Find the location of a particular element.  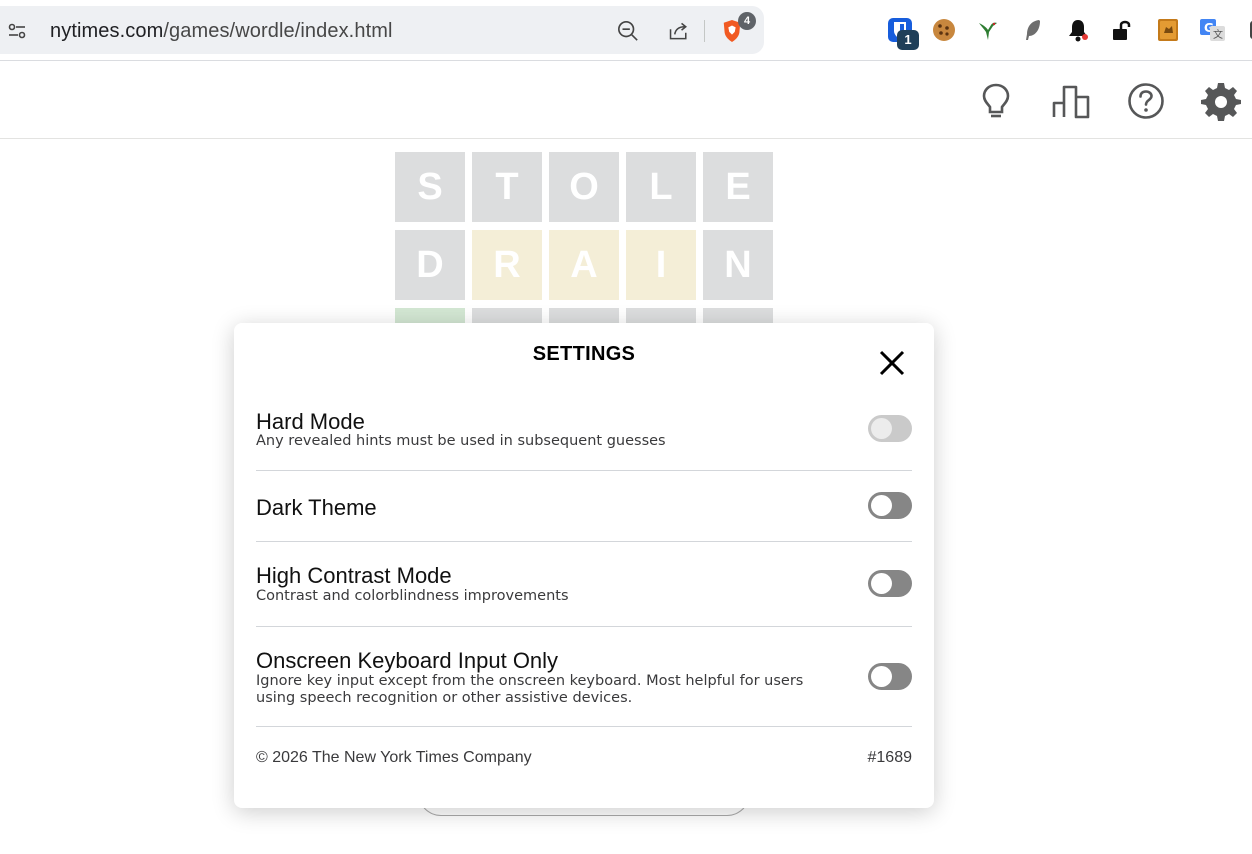

notebook-icon is located at coordinates (1168, 30).